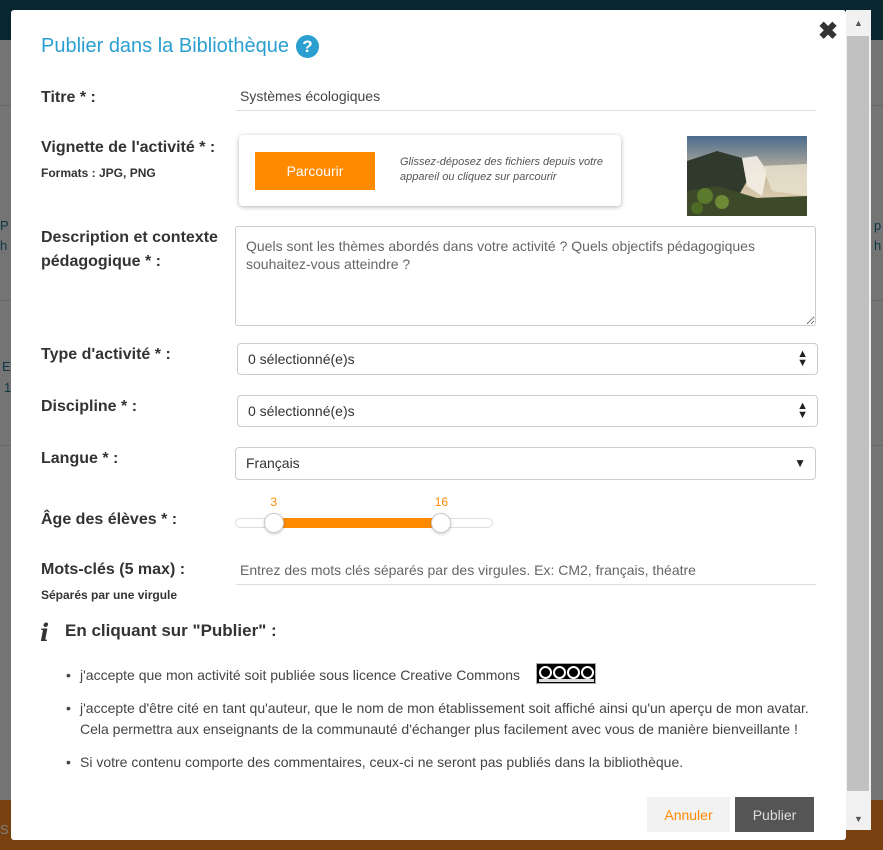 The image size is (883, 850). I want to click on scrollbar-thumb, so click(858, 413).